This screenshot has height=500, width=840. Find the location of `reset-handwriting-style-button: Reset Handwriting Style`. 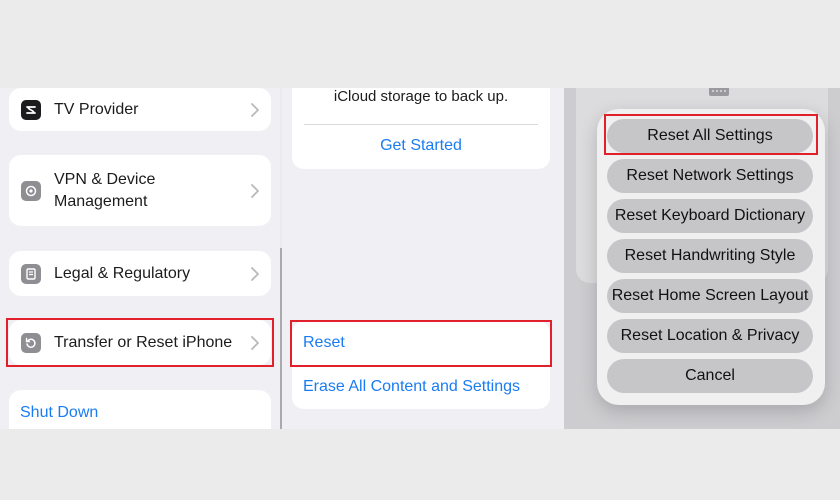

reset-handwriting-style-button: Reset Handwriting Style is located at coordinates (710, 256).